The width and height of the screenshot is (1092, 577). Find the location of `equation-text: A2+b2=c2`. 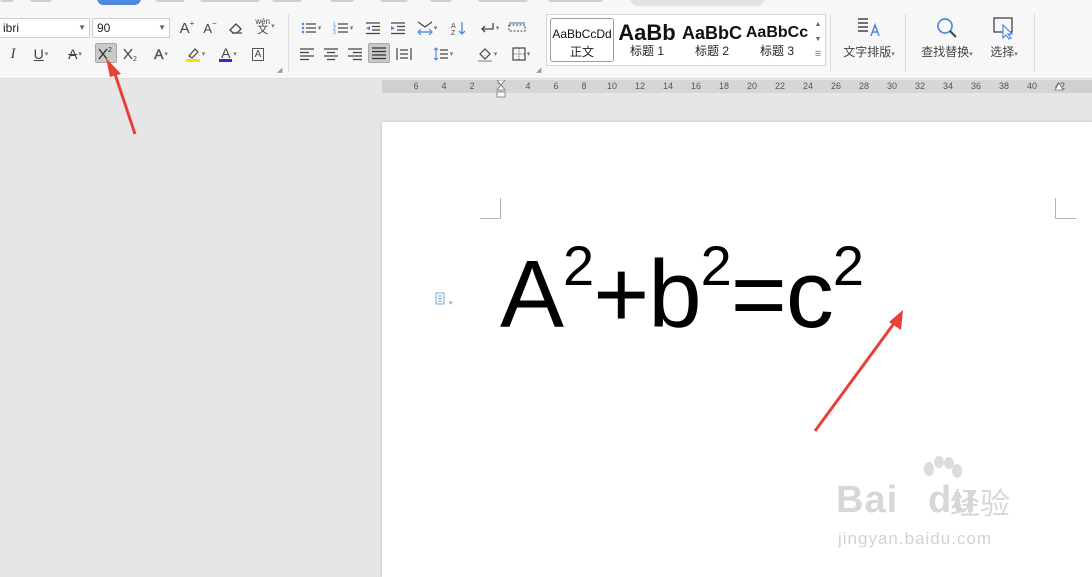

equation-text: A2+b2=c2 is located at coordinates (682, 298).